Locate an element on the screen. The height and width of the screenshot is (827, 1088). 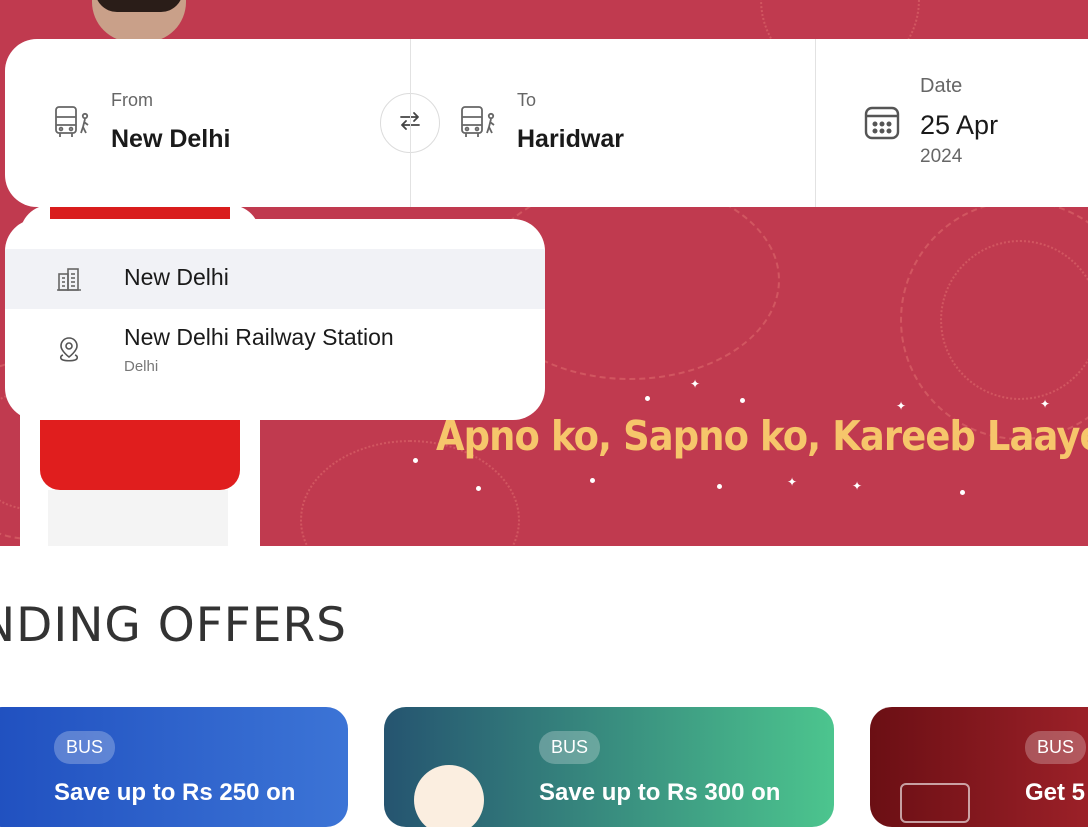
mandala-decoration is located at coordinates (1014, 320).